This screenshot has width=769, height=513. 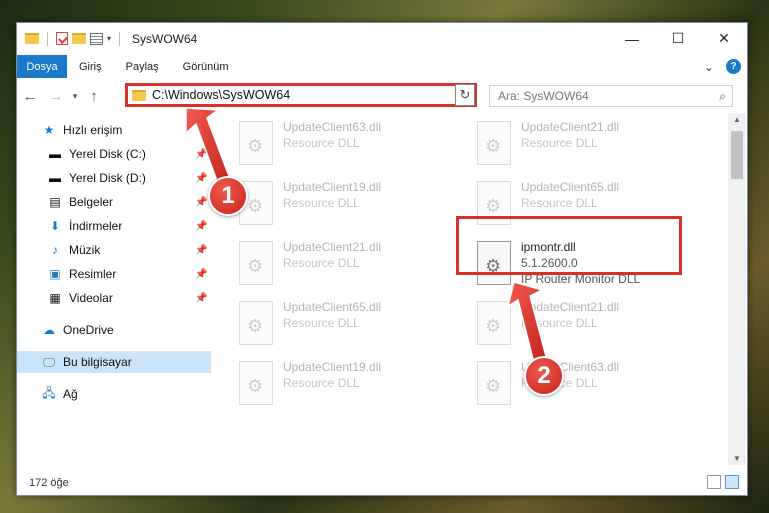 What do you see at coordinates (107, 154) in the screenshot?
I see `nav-label: Yerel Disk (C:)` at bounding box center [107, 154].